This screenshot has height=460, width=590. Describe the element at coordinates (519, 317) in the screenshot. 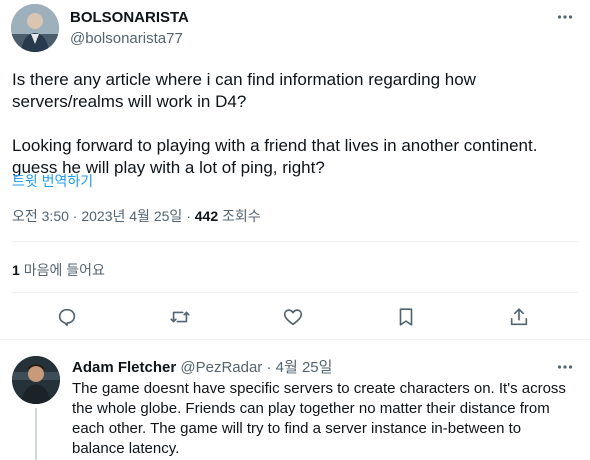

I see `share-icon` at that location.